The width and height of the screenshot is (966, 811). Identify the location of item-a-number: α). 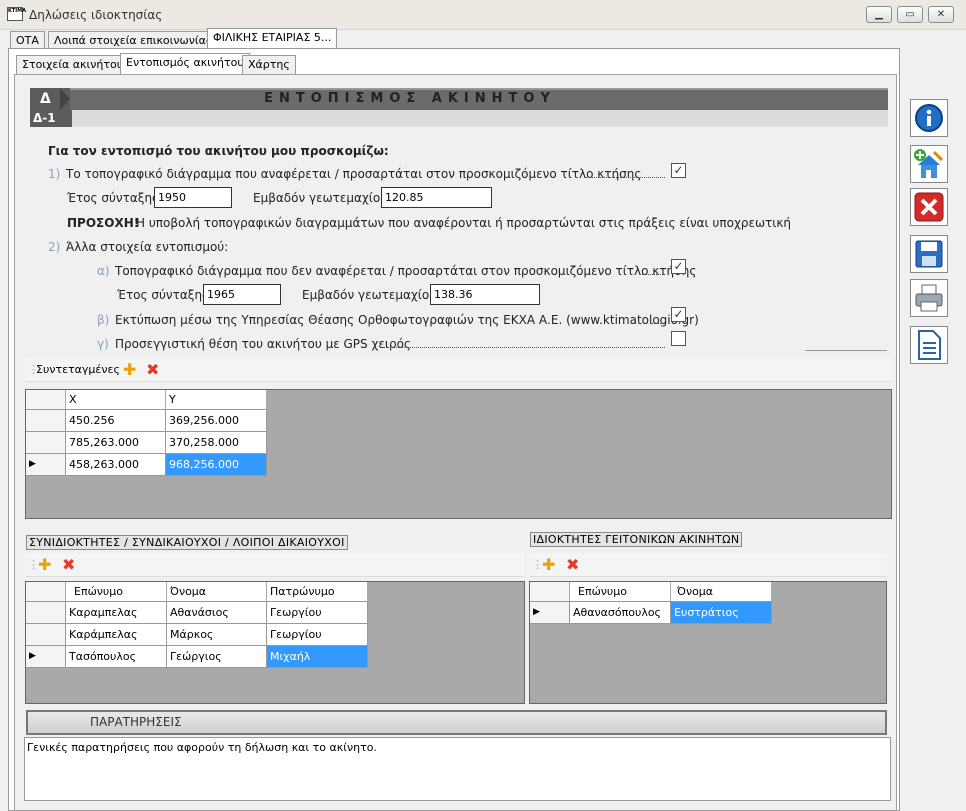
(103, 271).